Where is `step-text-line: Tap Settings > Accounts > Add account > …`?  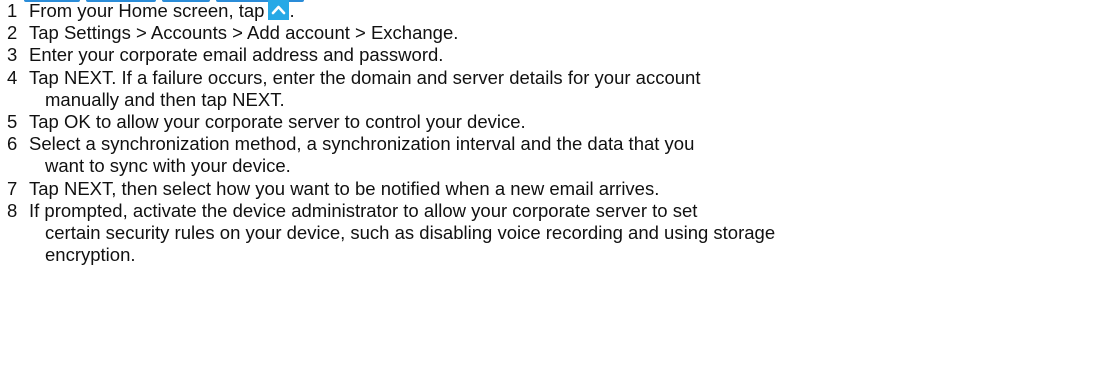
step-text-line: Tap Settings > Accounts > Add account > … is located at coordinates (244, 33).